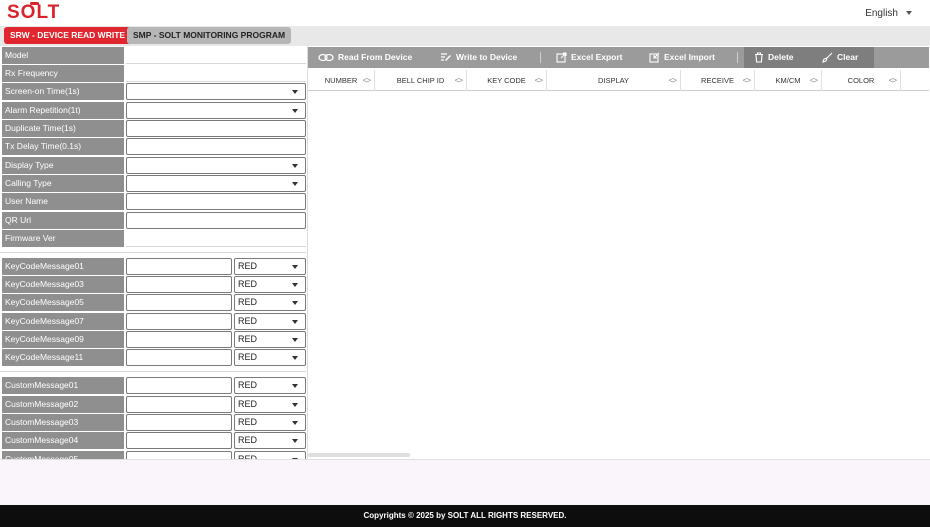  What do you see at coordinates (34, 12) in the screenshot?
I see `solt-logo: SOLT` at bounding box center [34, 12].